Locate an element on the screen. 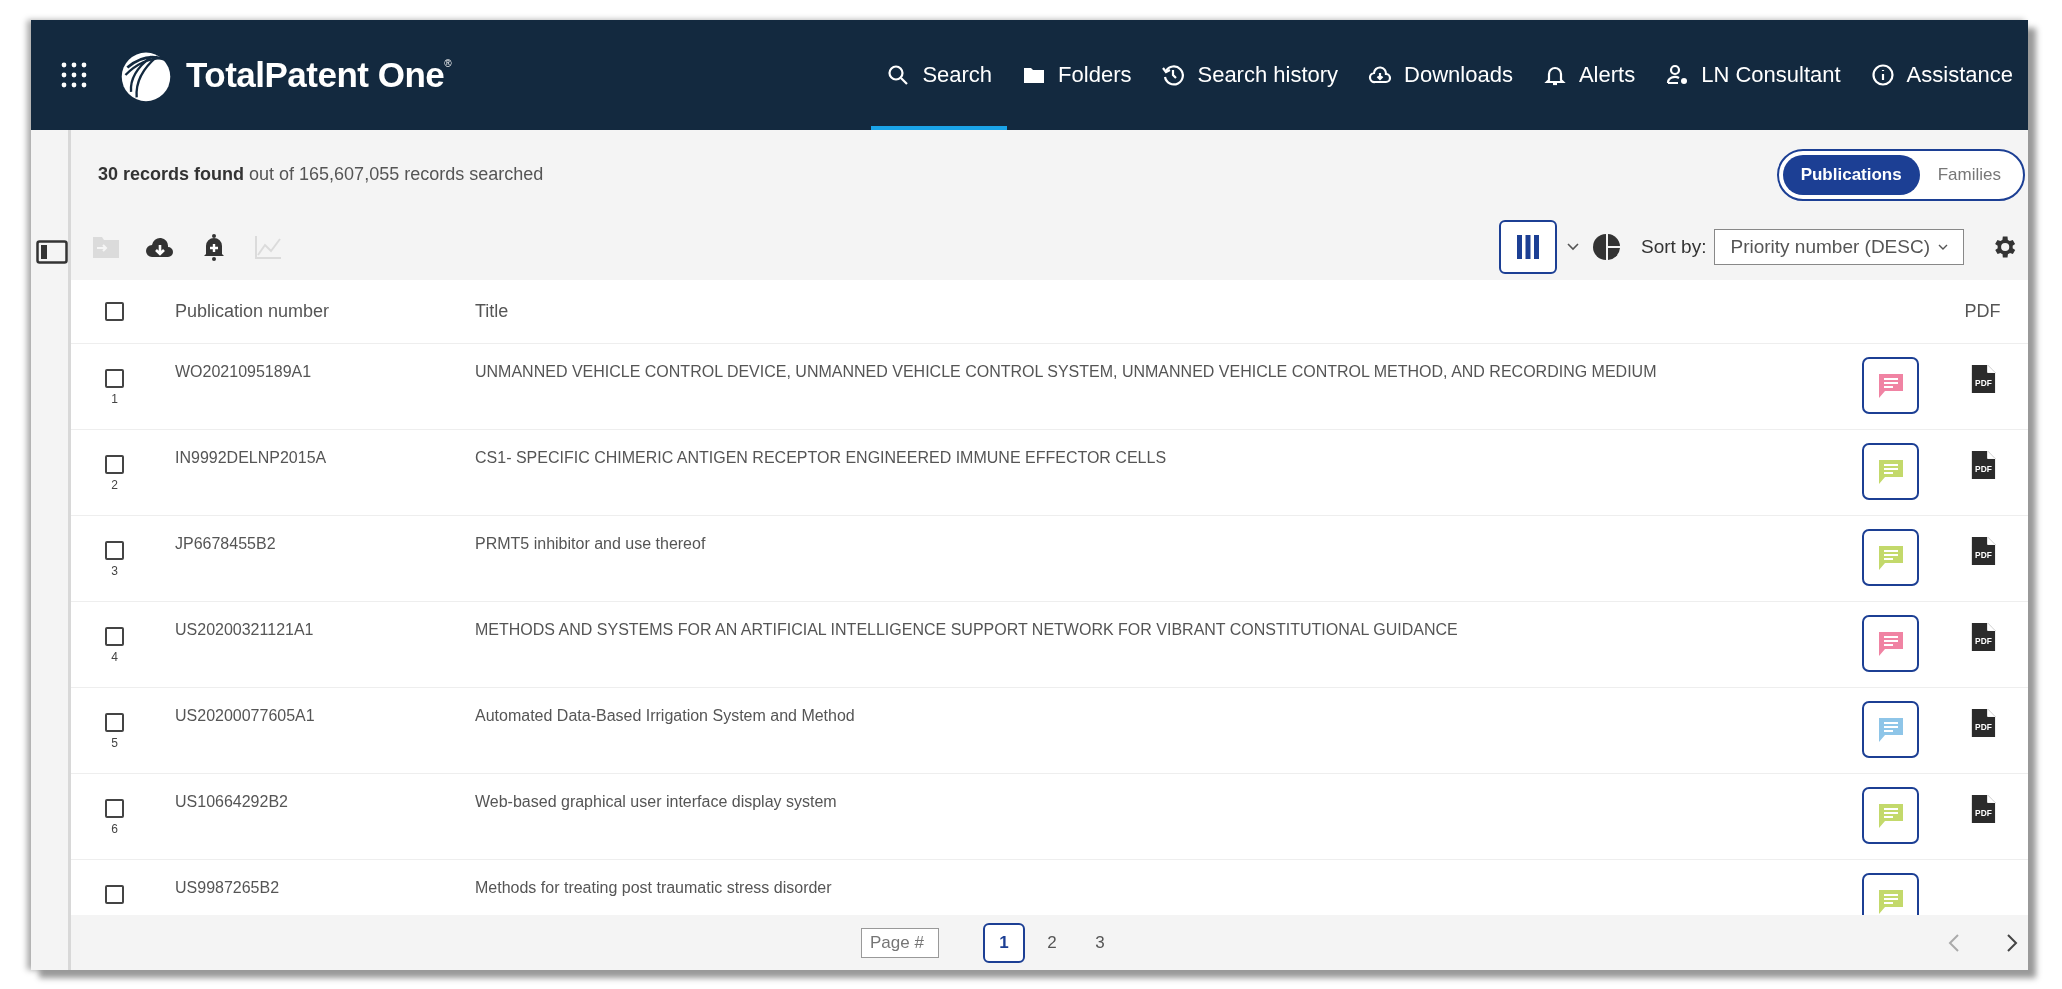 Image resolution: width=2062 pixels, height=989 pixels. publication-title: Methods for treating post traumatic stress disorder is located at coordinates (654, 888).